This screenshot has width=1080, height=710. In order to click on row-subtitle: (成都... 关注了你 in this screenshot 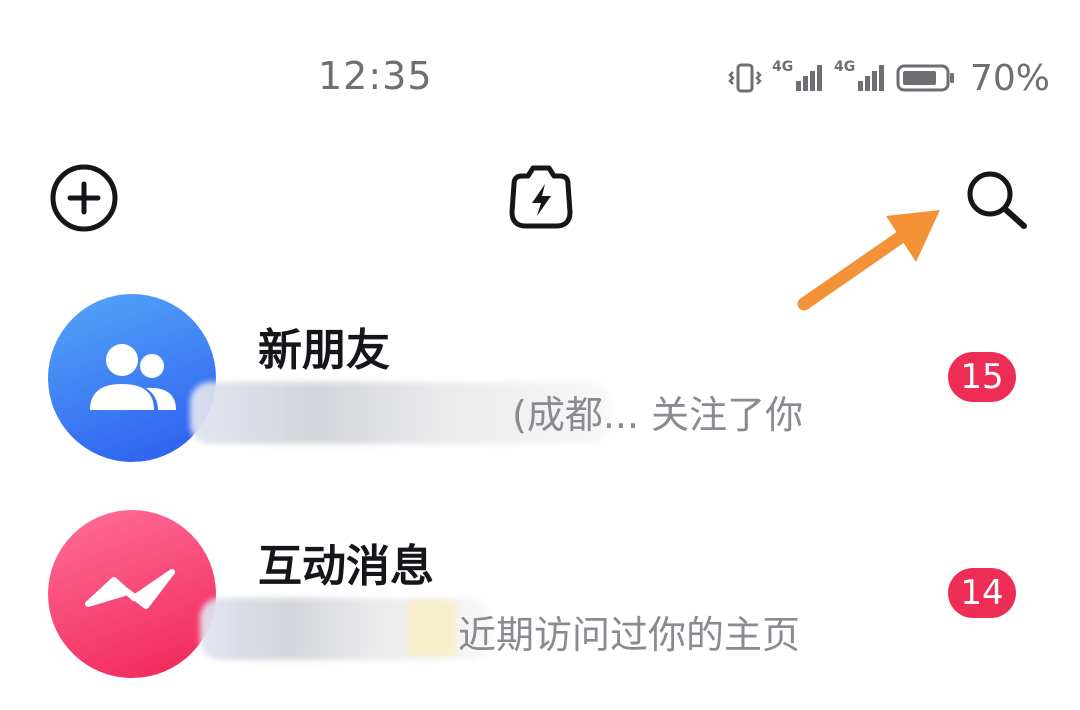, I will do `click(658, 415)`.